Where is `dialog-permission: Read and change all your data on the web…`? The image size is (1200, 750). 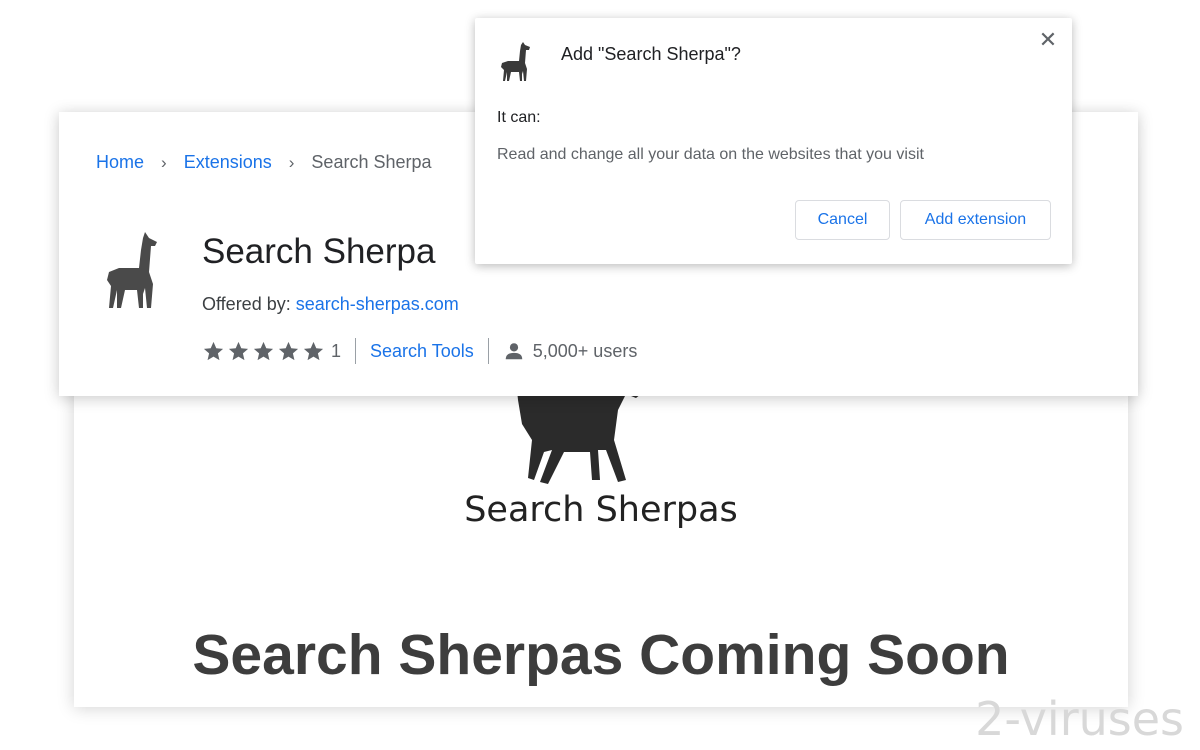 dialog-permission: Read and change all your data on the web… is located at coordinates (710, 154).